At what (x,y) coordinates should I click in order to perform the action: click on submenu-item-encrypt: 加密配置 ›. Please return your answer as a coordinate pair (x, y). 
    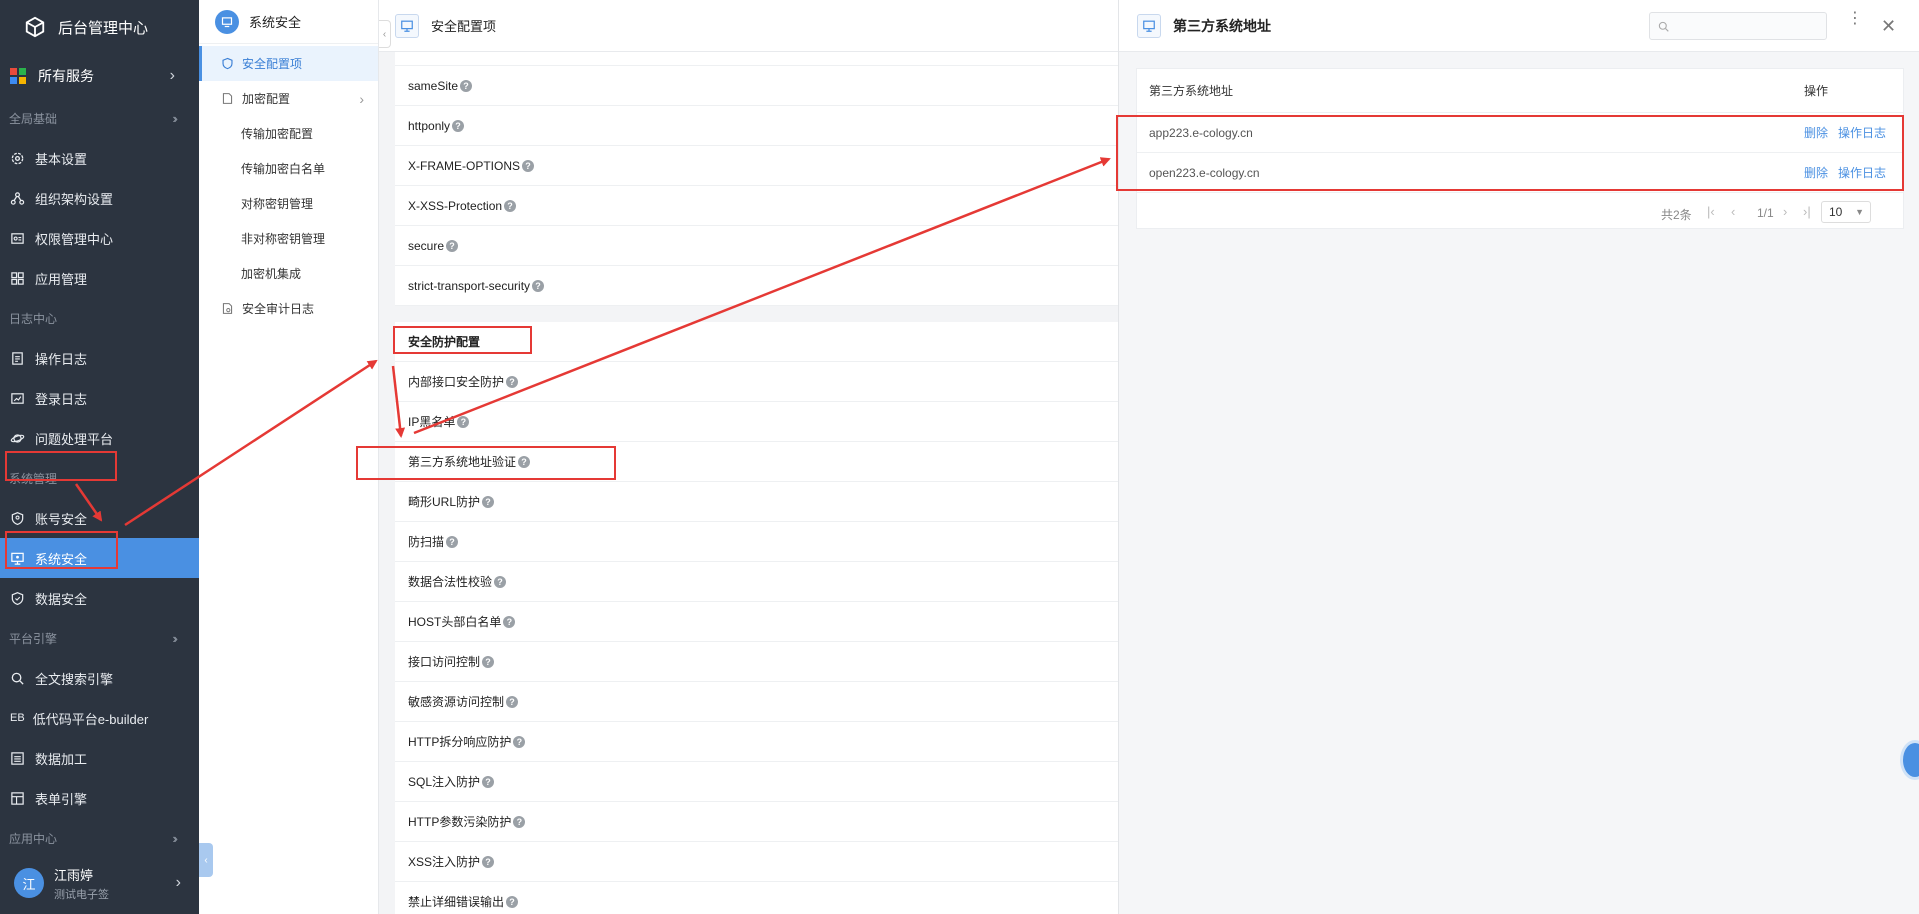
    Looking at the image, I should click on (288, 98).